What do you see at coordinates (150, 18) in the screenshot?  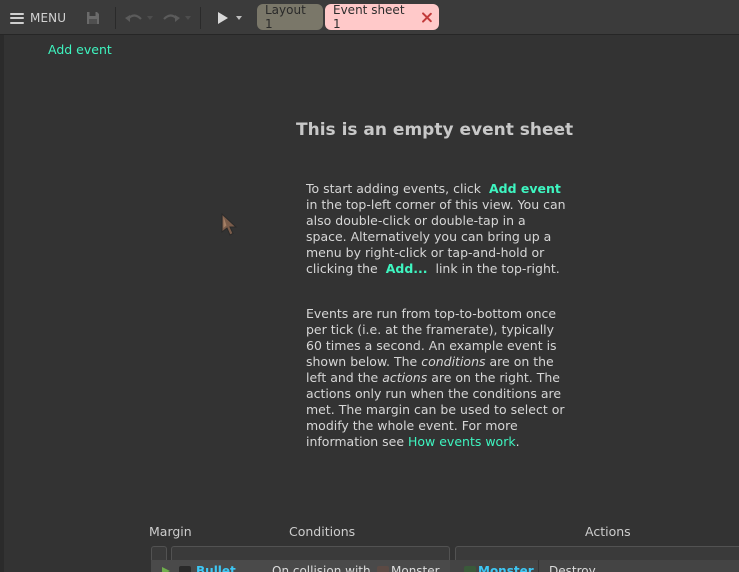 I see `undo-dropdown-icon` at bounding box center [150, 18].